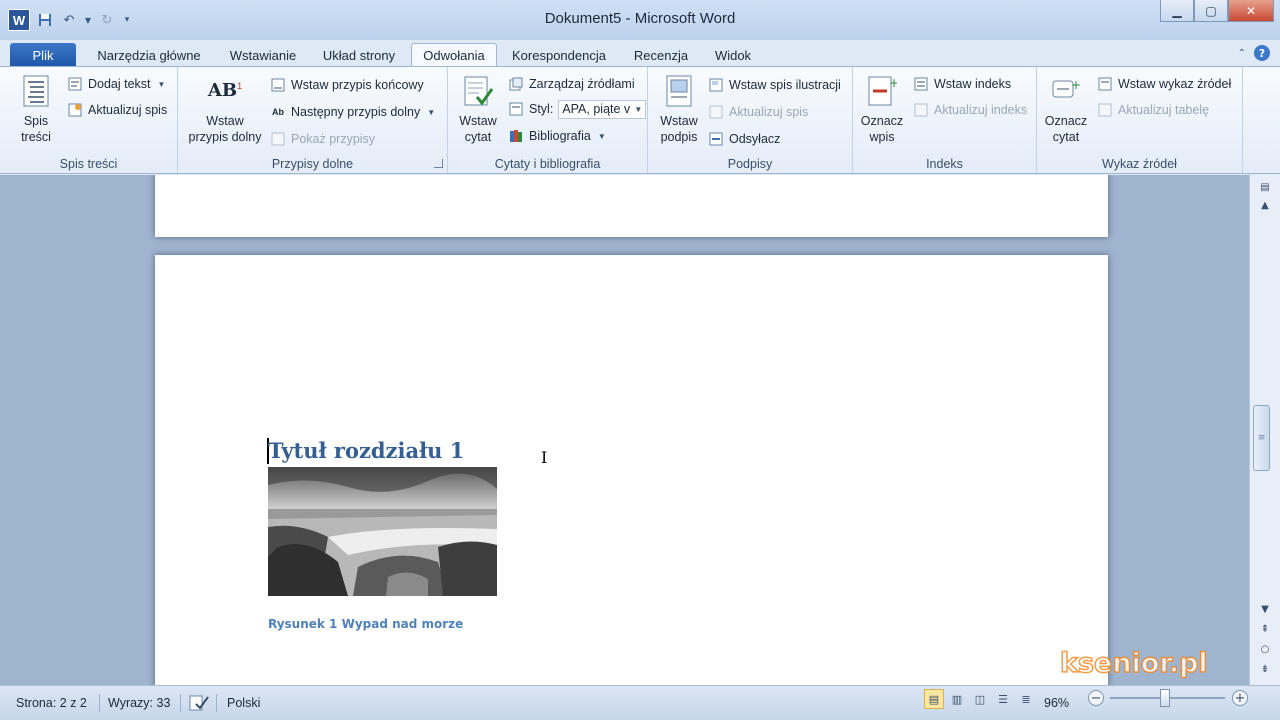 The width and height of the screenshot is (1280, 720). What do you see at coordinates (117, 110) in the screenshot?
I see `update-toc-button: Aktualizuj spis` at bounding box center [117, 110].